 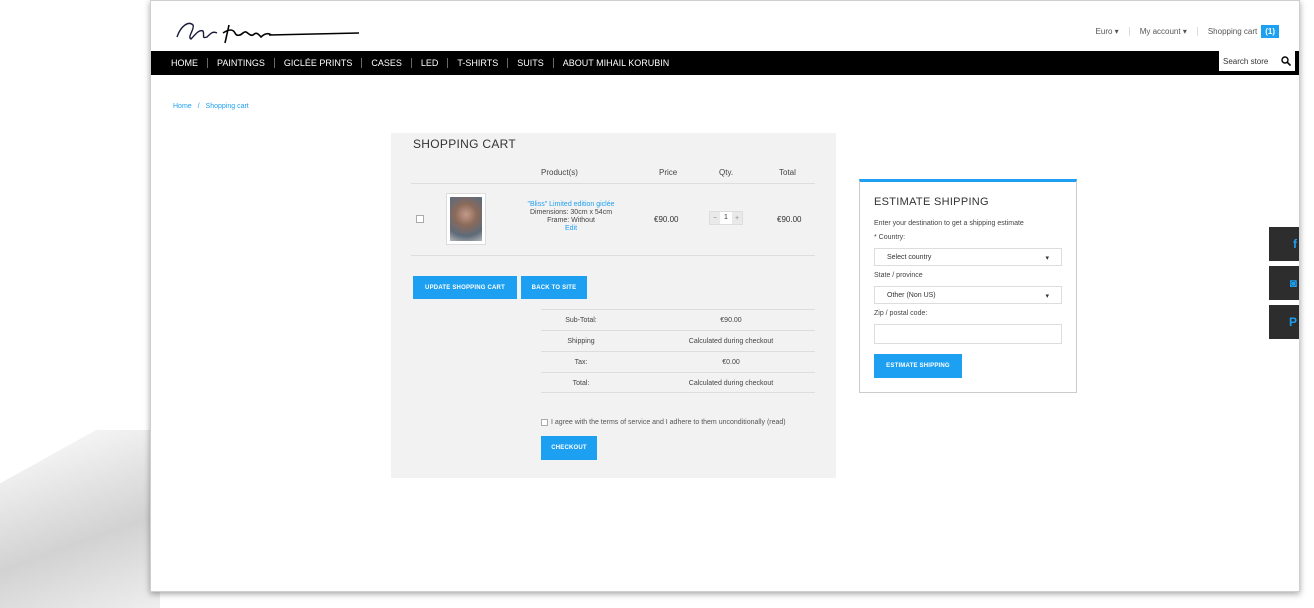 I want to click on nav-giclee-prints: GICLÉE PRINTS, so click(x=317, y=63).